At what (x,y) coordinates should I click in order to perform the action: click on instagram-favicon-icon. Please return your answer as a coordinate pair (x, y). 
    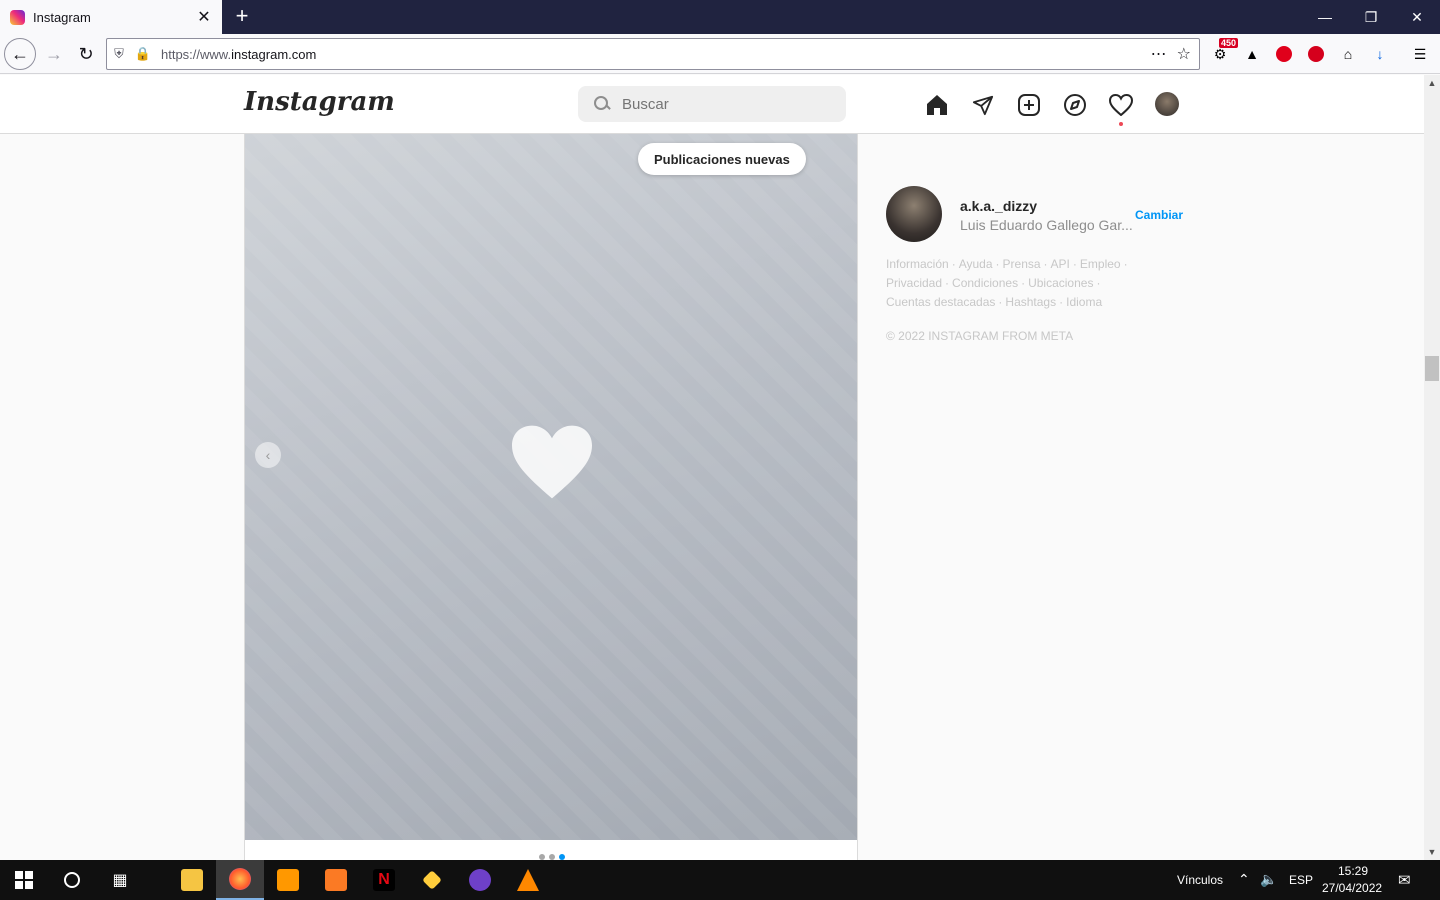
    Looking at the image, I should click on (17, 17).